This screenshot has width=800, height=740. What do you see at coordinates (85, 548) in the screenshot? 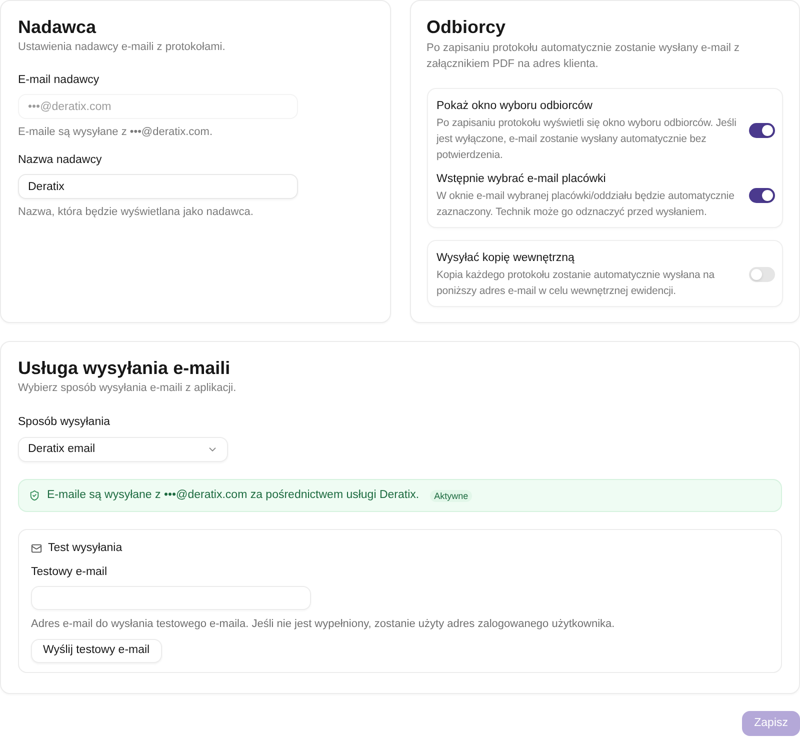
I see `section-heading: Test wysyłania` at bounding box center [85, 548].